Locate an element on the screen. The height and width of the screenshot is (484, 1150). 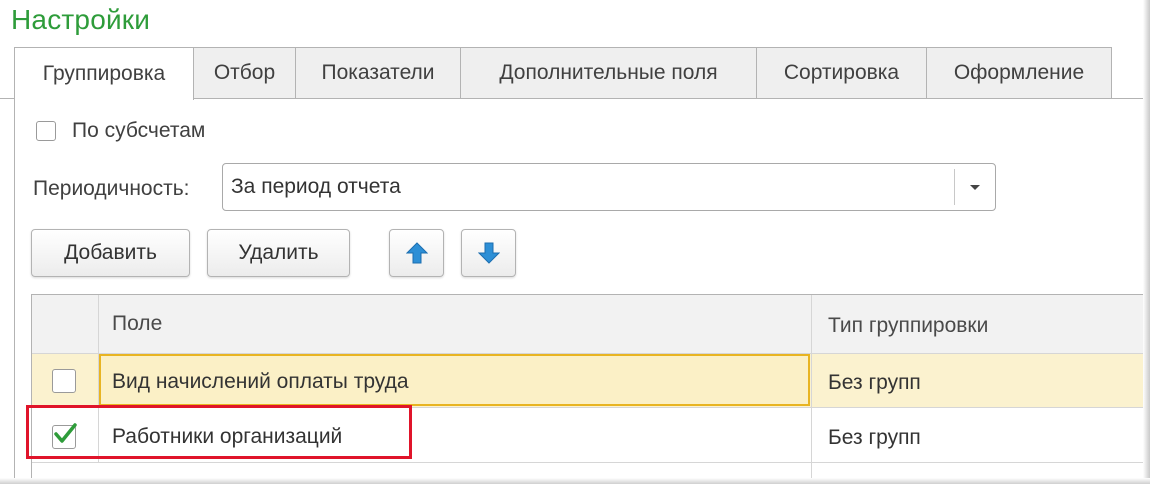
panel-border is located at coordinates (14, 291).